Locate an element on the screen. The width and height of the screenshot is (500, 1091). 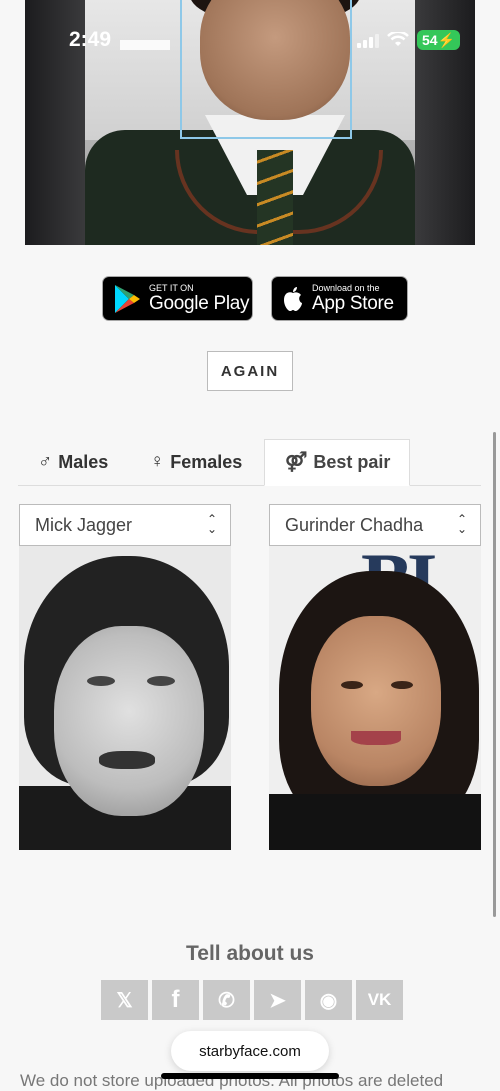
facebook-icon: f is located at coordinates (175, 999).